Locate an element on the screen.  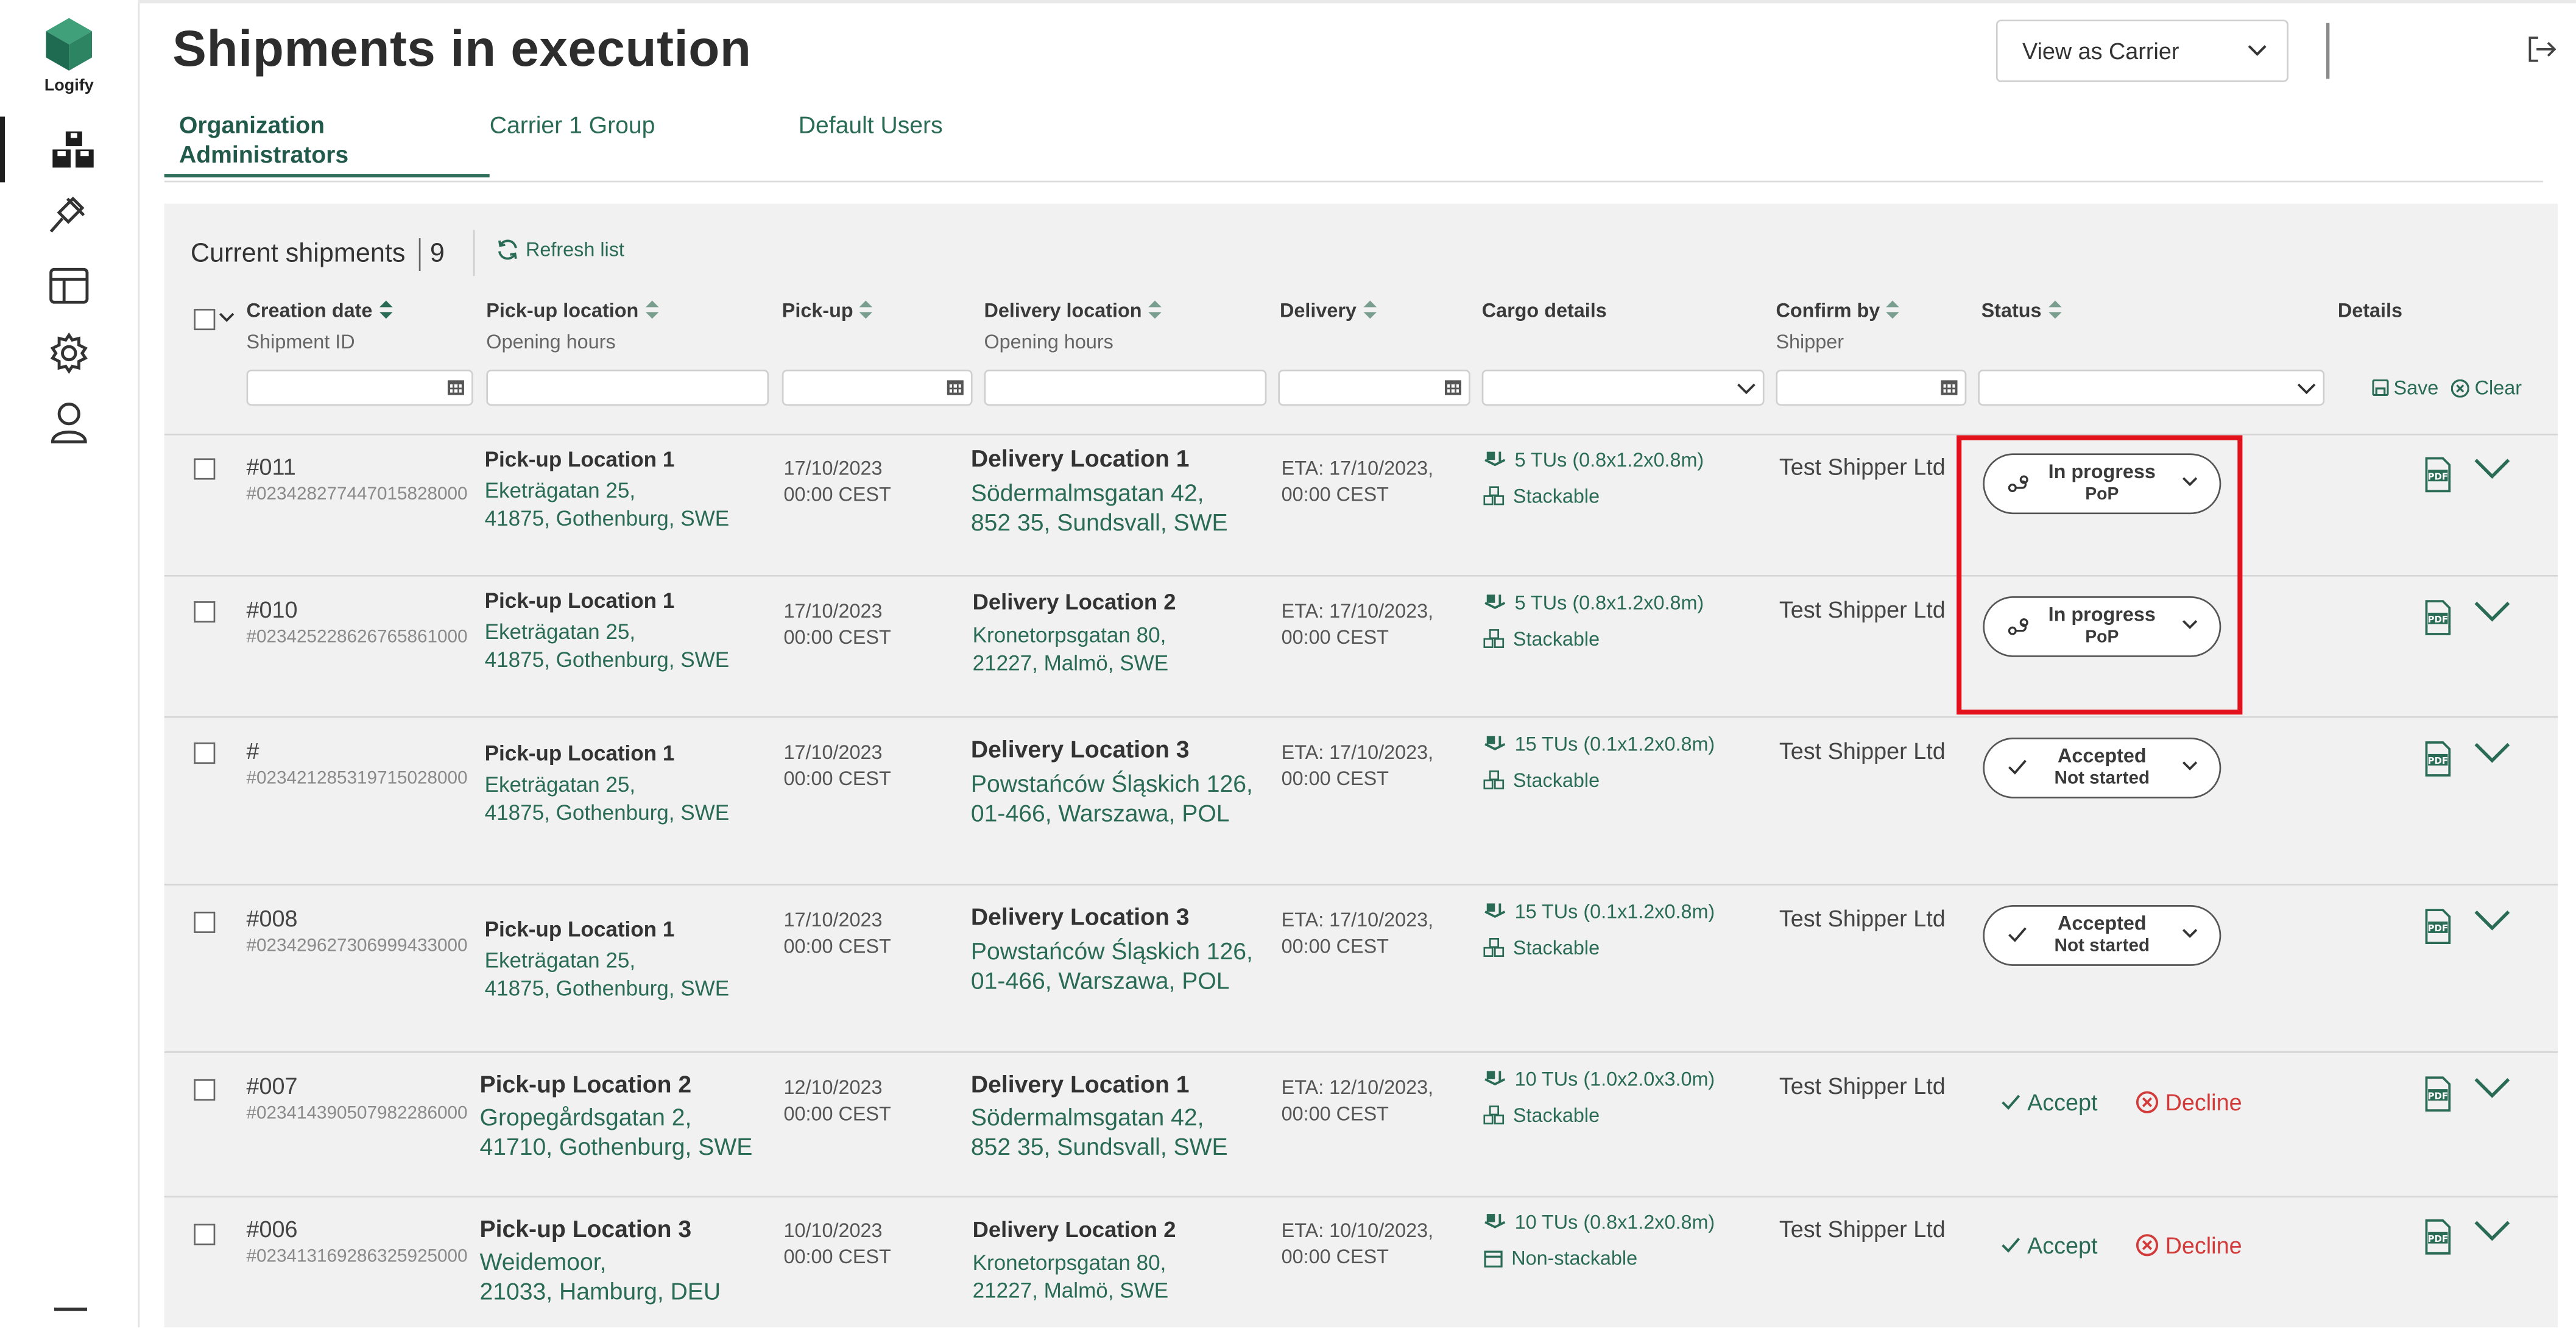
col-delivery-location: Delivery location Opening hours is located at coordinates (1073, 326).